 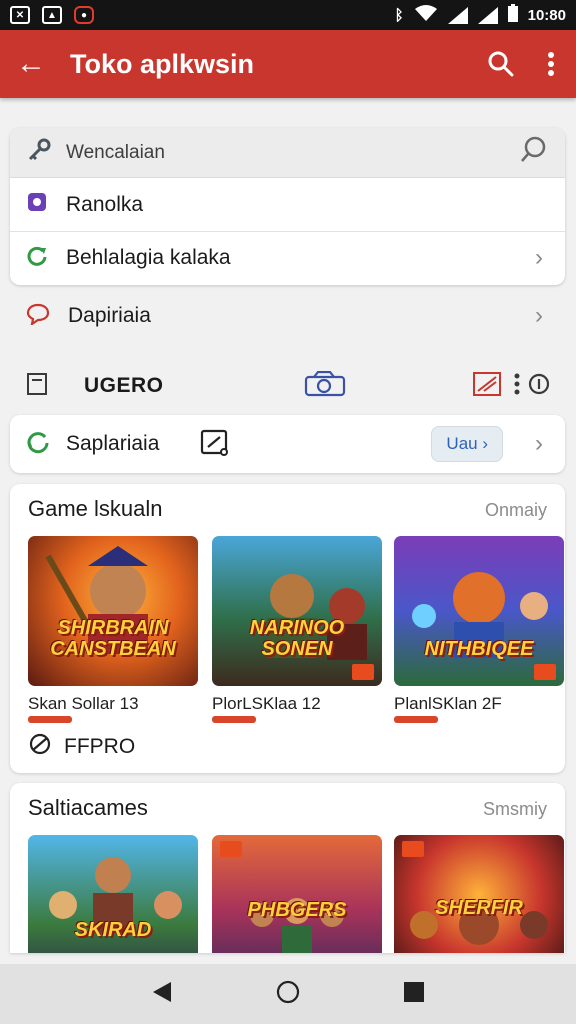 What do you see at coordinates (479, 649) in the screenshot?
I see `game-art-title: NITHBIQEE` at bounding box center [479, 649].